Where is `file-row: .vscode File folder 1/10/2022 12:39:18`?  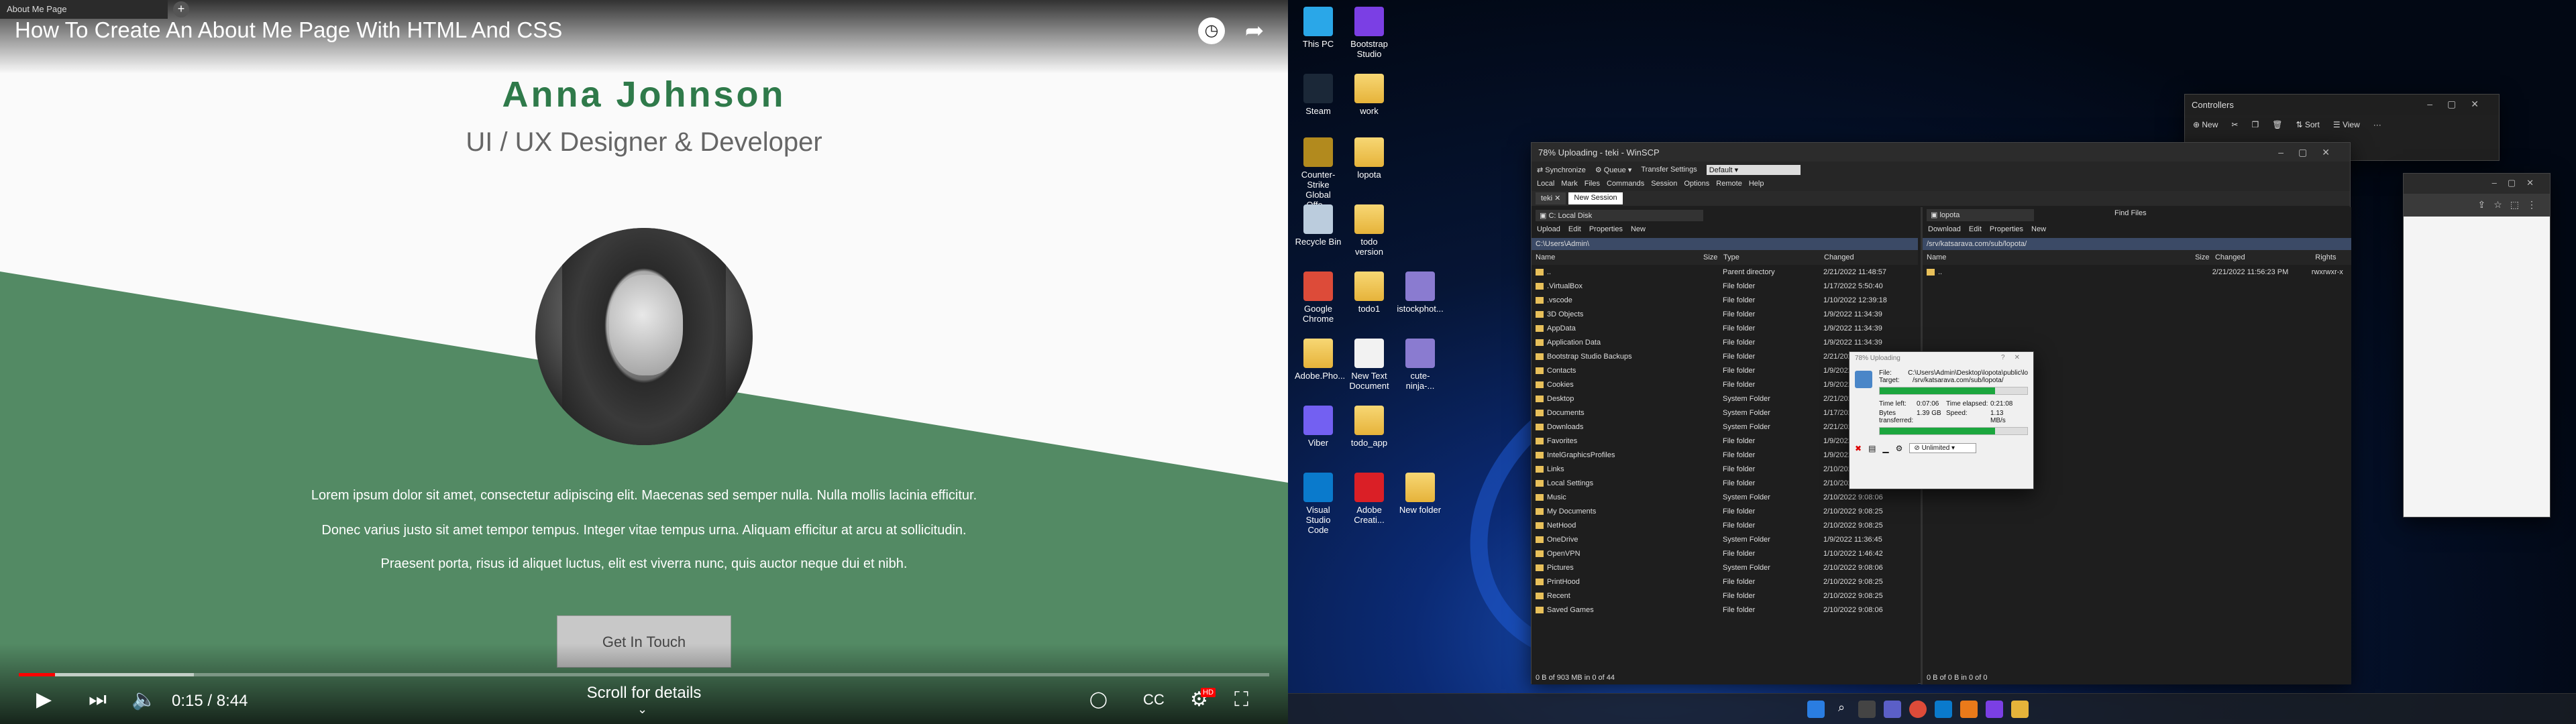 file-row: .vscode File folder 1/10/2022 12:39:18 is located at coordinates (1725, 300).